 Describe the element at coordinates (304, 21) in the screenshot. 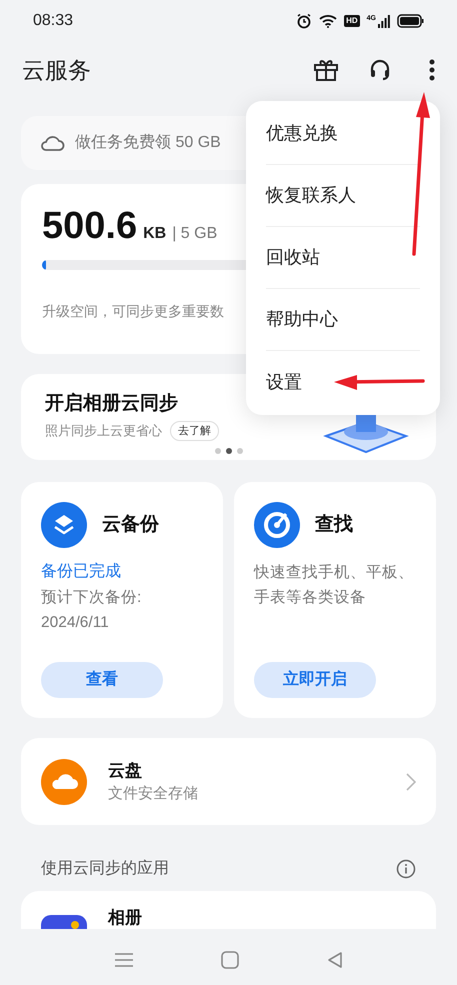

I see `alarm-icon` at that location.